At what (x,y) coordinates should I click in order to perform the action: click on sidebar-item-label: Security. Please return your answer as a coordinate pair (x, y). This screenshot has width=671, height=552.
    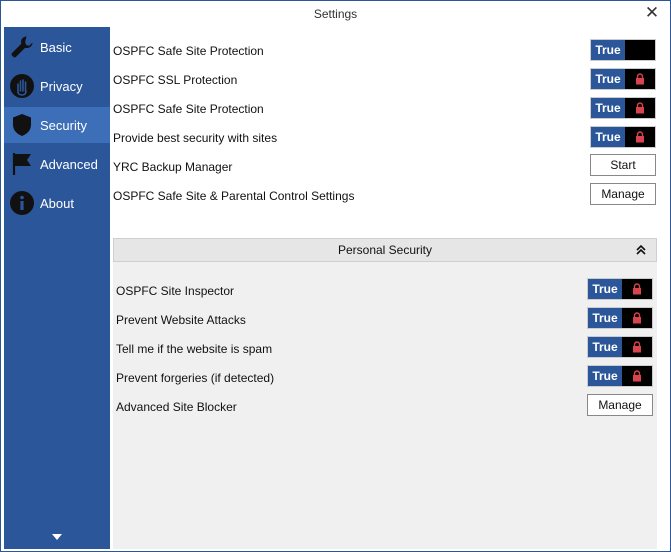
    Looking at the image, I should click on (63, 125).